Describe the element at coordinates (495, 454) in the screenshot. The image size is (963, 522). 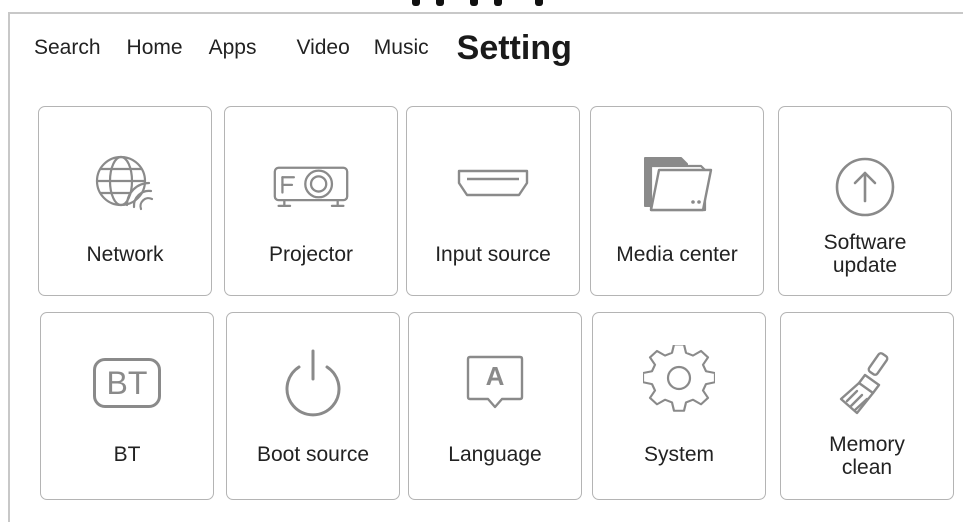
I see `tile-label: Language` at that location.